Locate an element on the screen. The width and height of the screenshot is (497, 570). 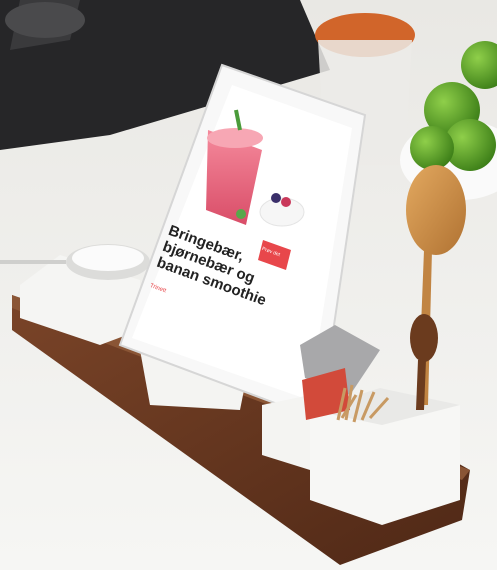
pot is located at coordinates (45, 20).